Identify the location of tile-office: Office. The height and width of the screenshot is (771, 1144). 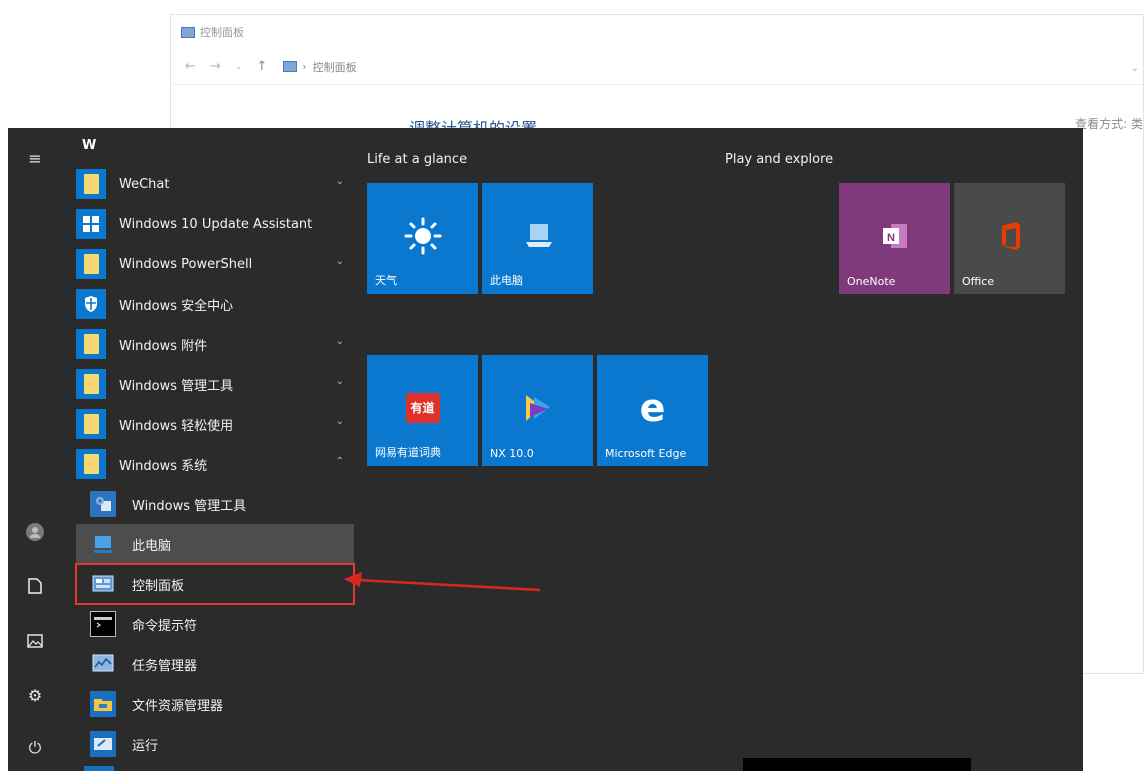
(1009, 238).